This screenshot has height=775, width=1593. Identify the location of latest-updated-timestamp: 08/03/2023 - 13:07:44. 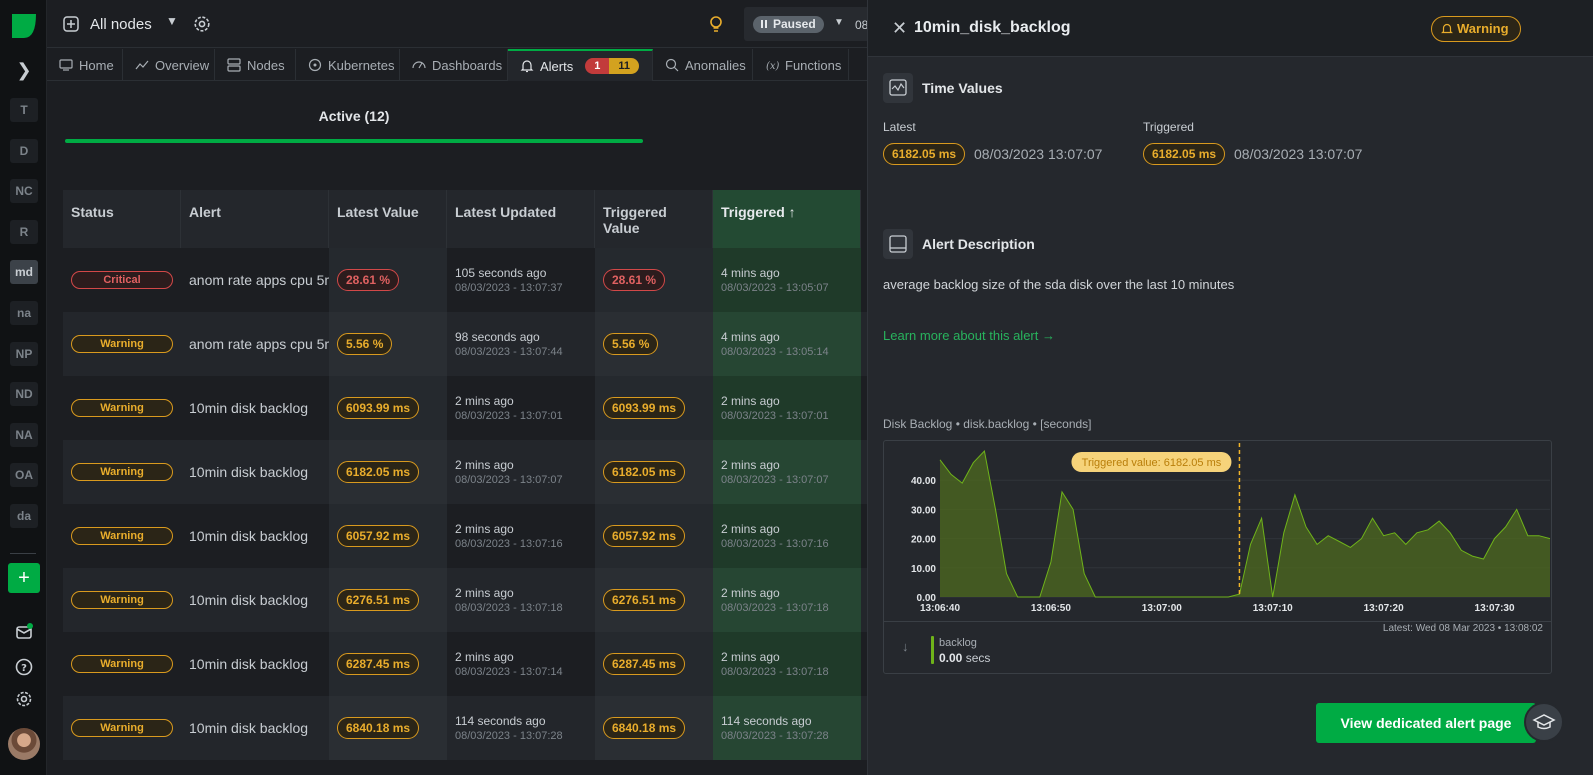
(509, 352).